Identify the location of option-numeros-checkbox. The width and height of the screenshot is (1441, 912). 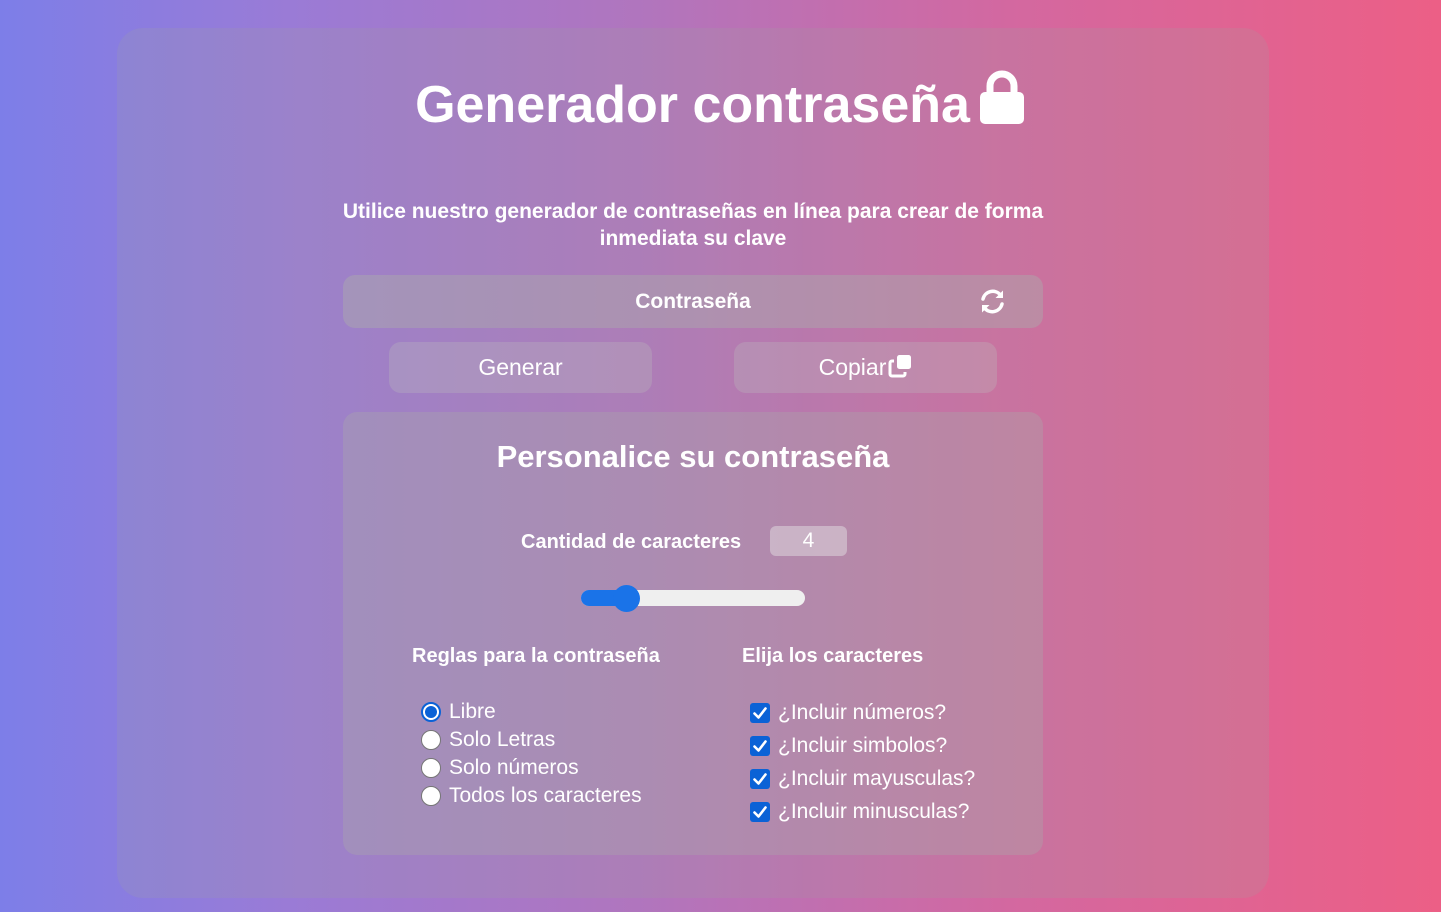
(760, 713).